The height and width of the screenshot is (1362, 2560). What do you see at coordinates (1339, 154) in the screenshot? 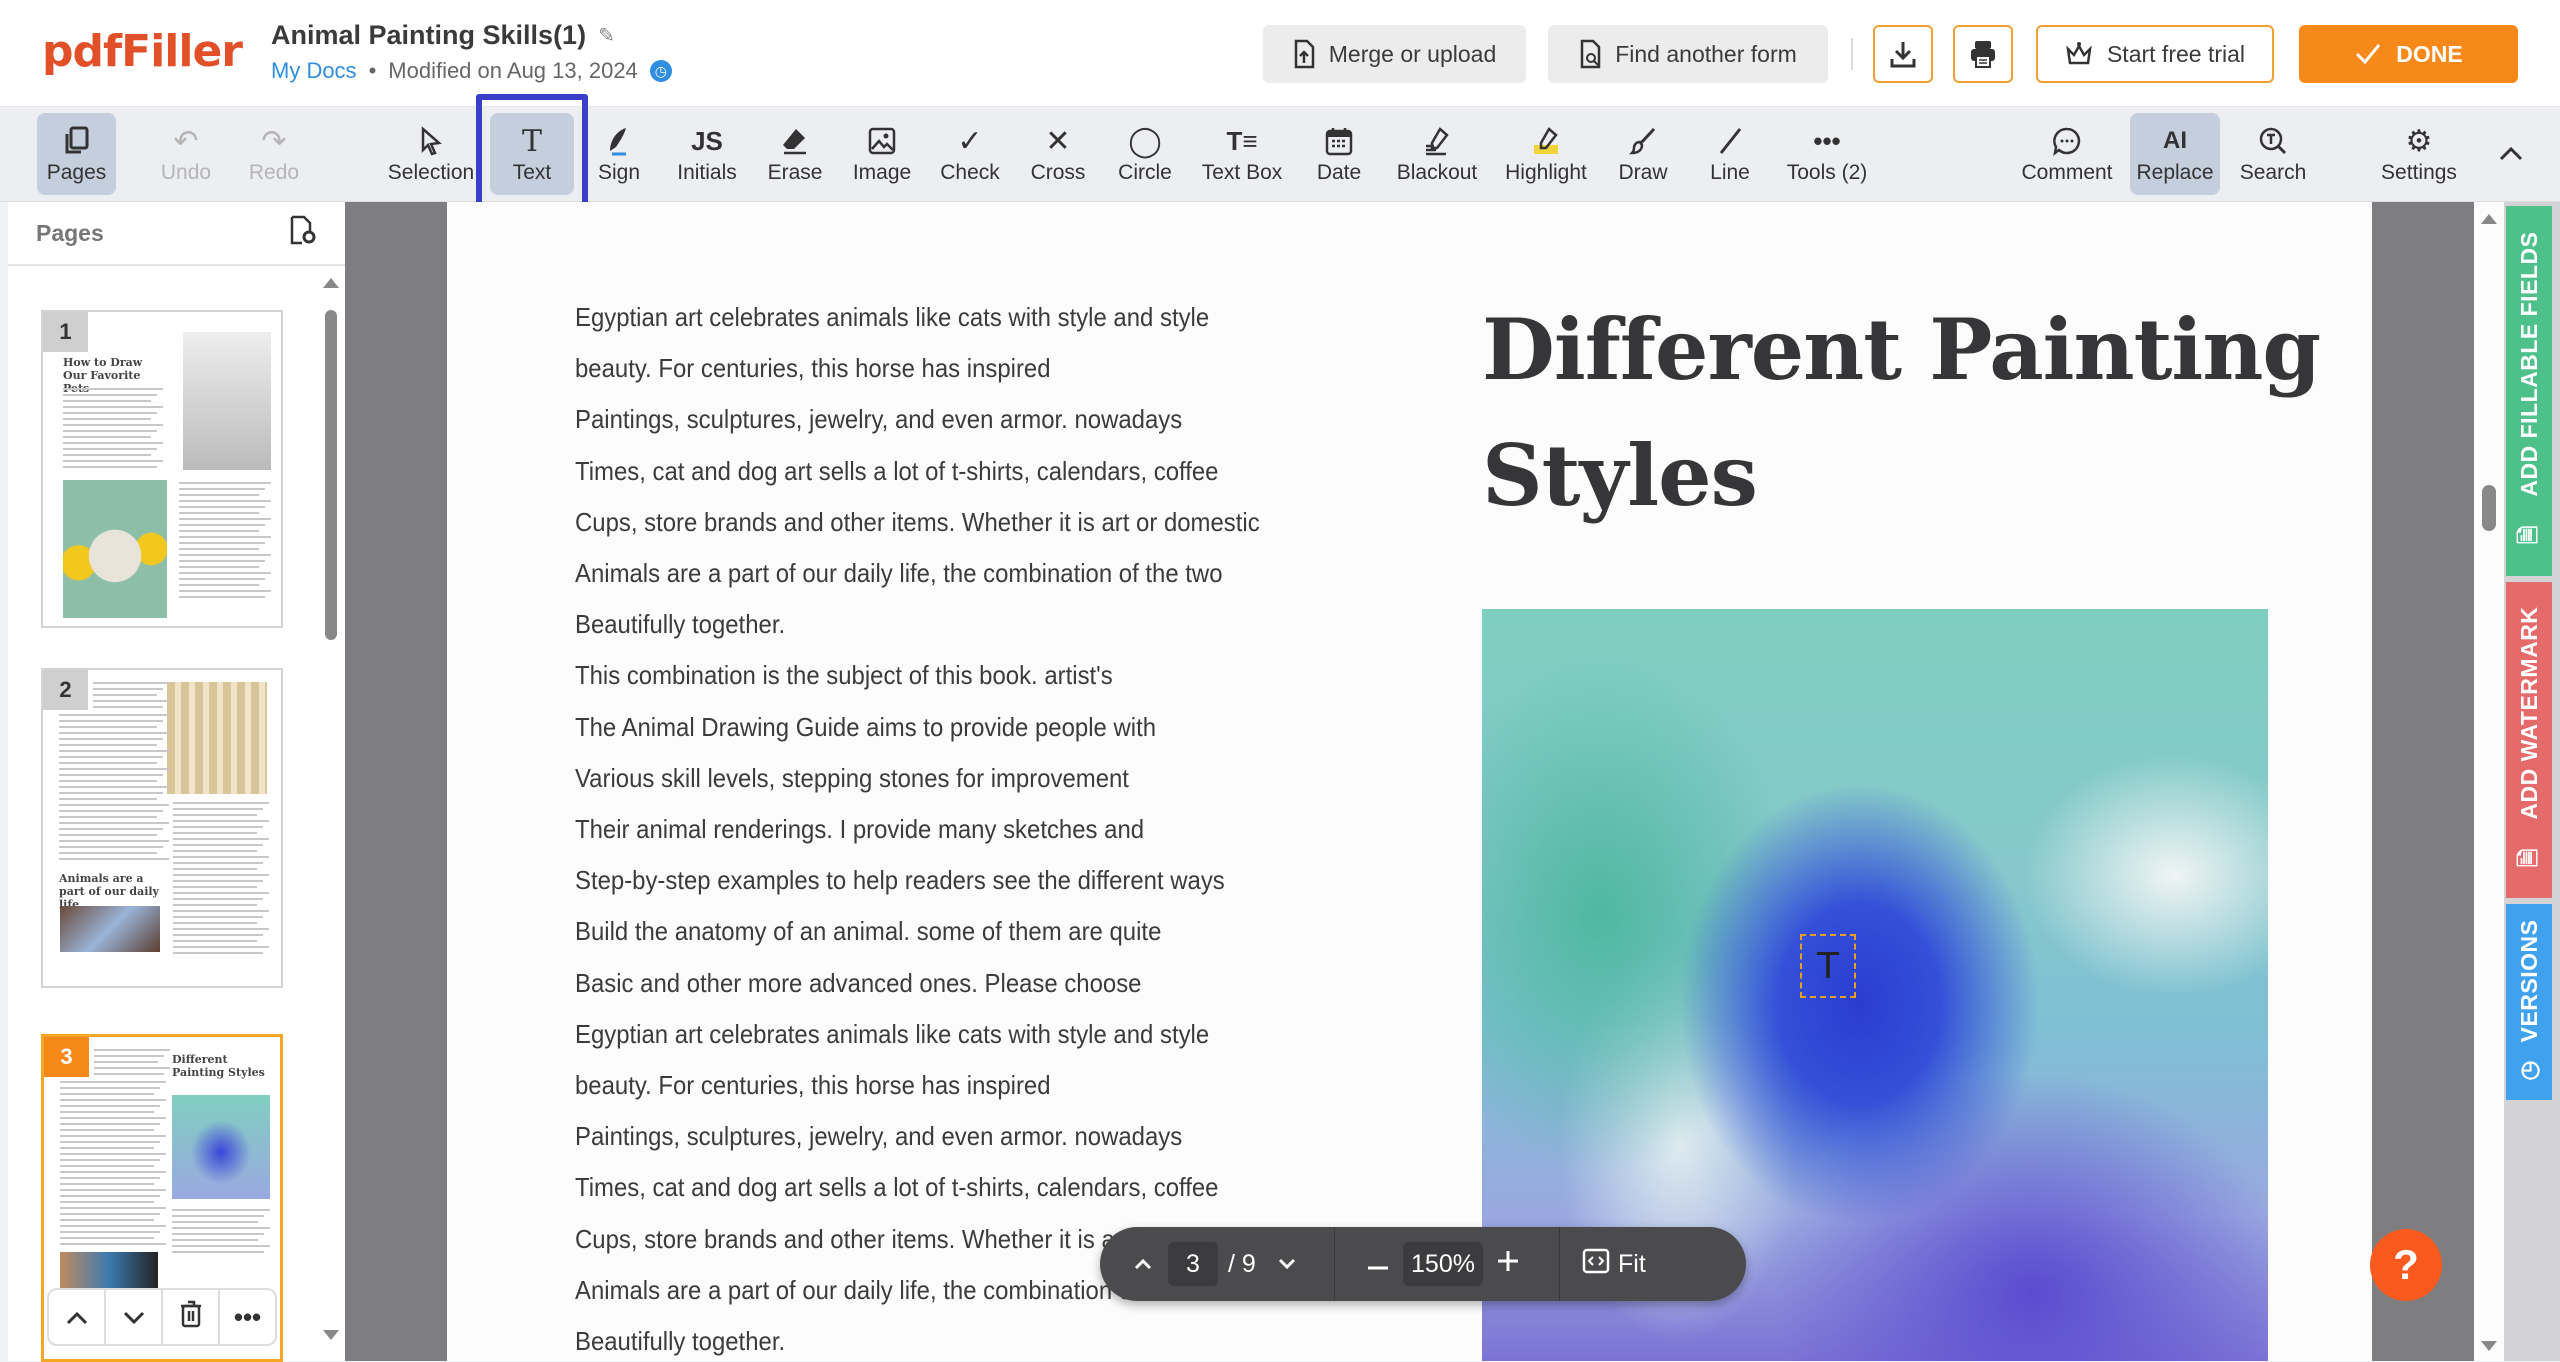
I see `tool-date: Date` at bounding box center [1339, 154].